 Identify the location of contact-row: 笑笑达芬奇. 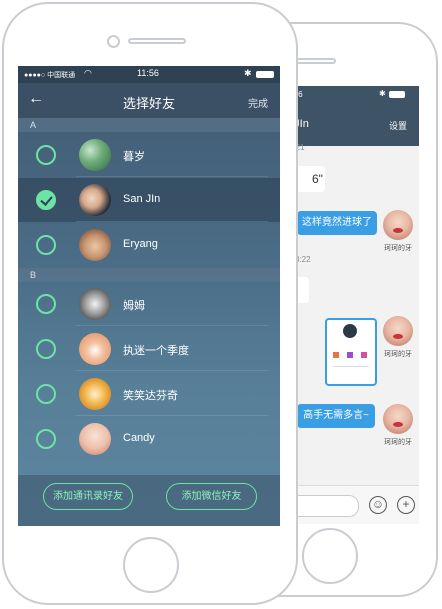
(149, 394).